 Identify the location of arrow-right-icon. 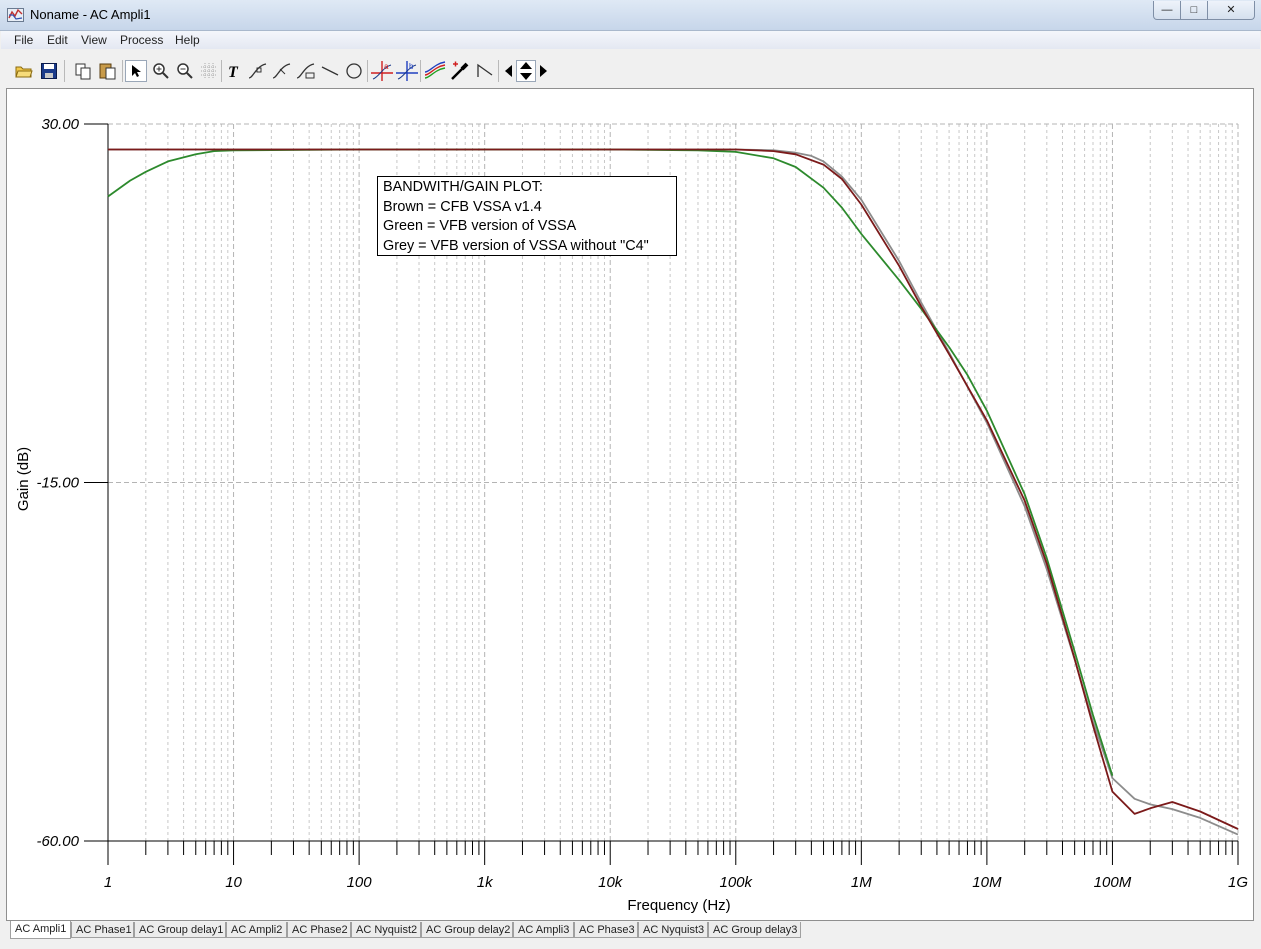
(543, 71).